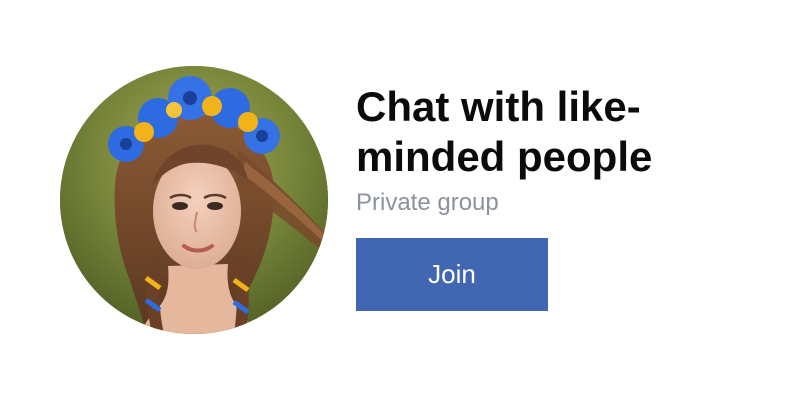 The height and width of the screenshot is (400, 800). Describe the element at coordinates (504, 131) in the screenshot. I see `group-title: Chat with like-minded people` at that location.